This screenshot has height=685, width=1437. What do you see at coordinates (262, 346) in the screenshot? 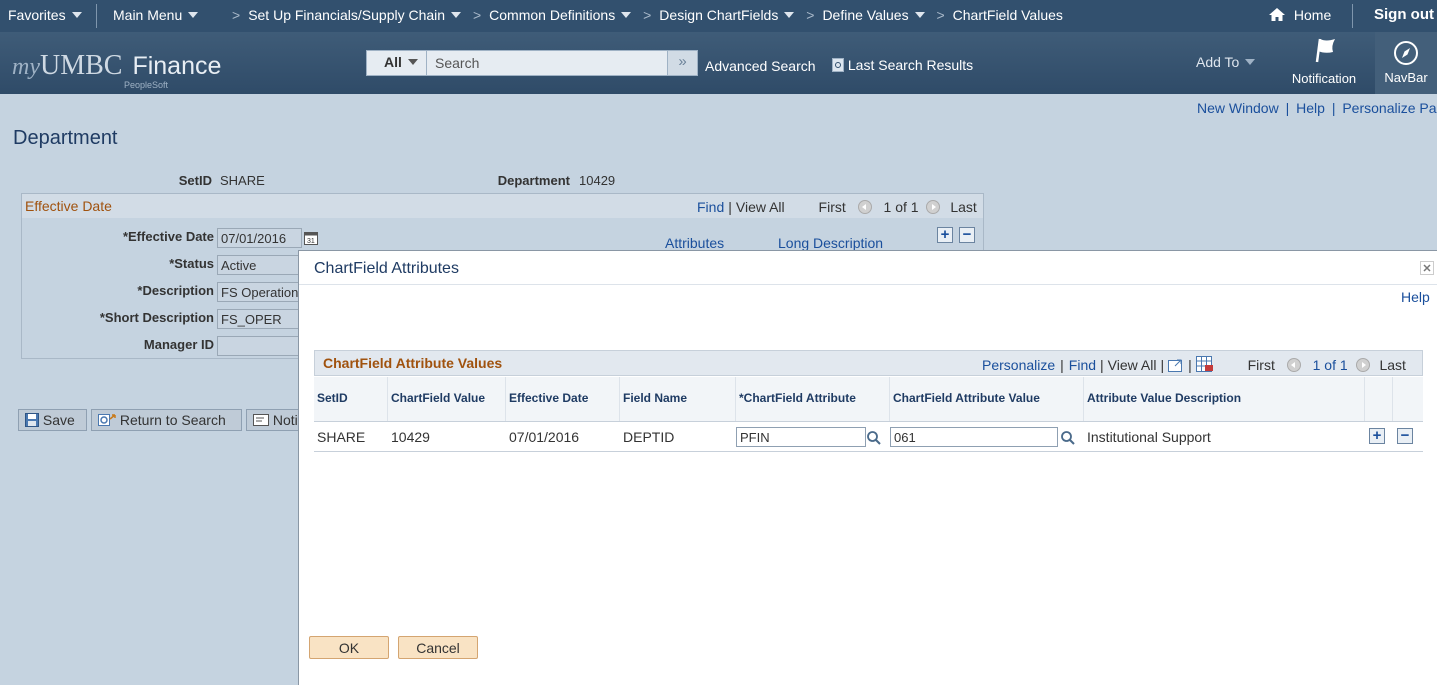
I see `manager-id-field` at bounding box center [262, 346].